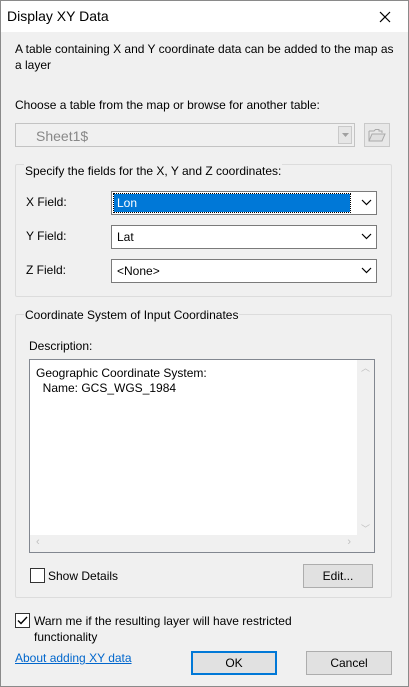  Describe the element at coordinates (193, 543) in the screenshot. I see `horizontal-scrollbar: ‹ ›` at that location.